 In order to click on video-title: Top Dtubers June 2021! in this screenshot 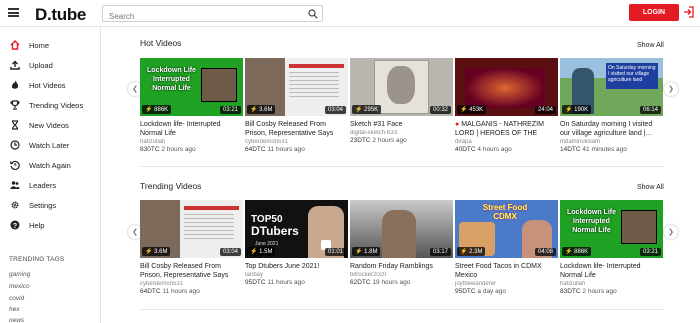, I will do `click(296, 266)`.